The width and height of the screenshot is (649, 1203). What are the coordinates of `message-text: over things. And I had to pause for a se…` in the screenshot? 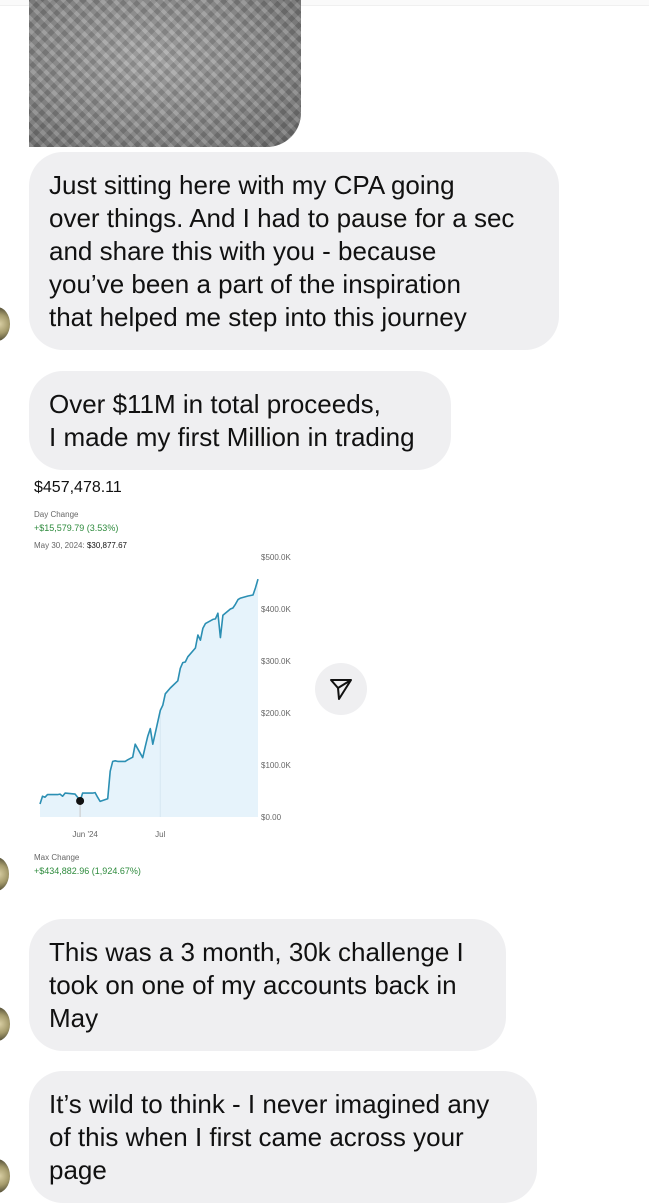 It's located at (282, 218).